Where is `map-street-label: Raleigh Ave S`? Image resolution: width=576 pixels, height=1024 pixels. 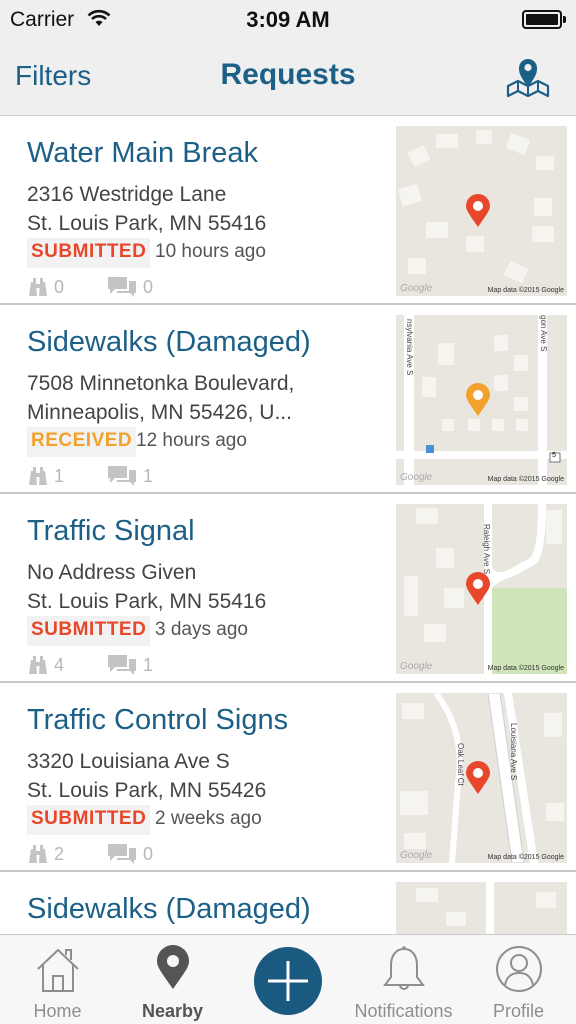
map-street-label: Raleigh Ave S is located at coordinates (486, 549).